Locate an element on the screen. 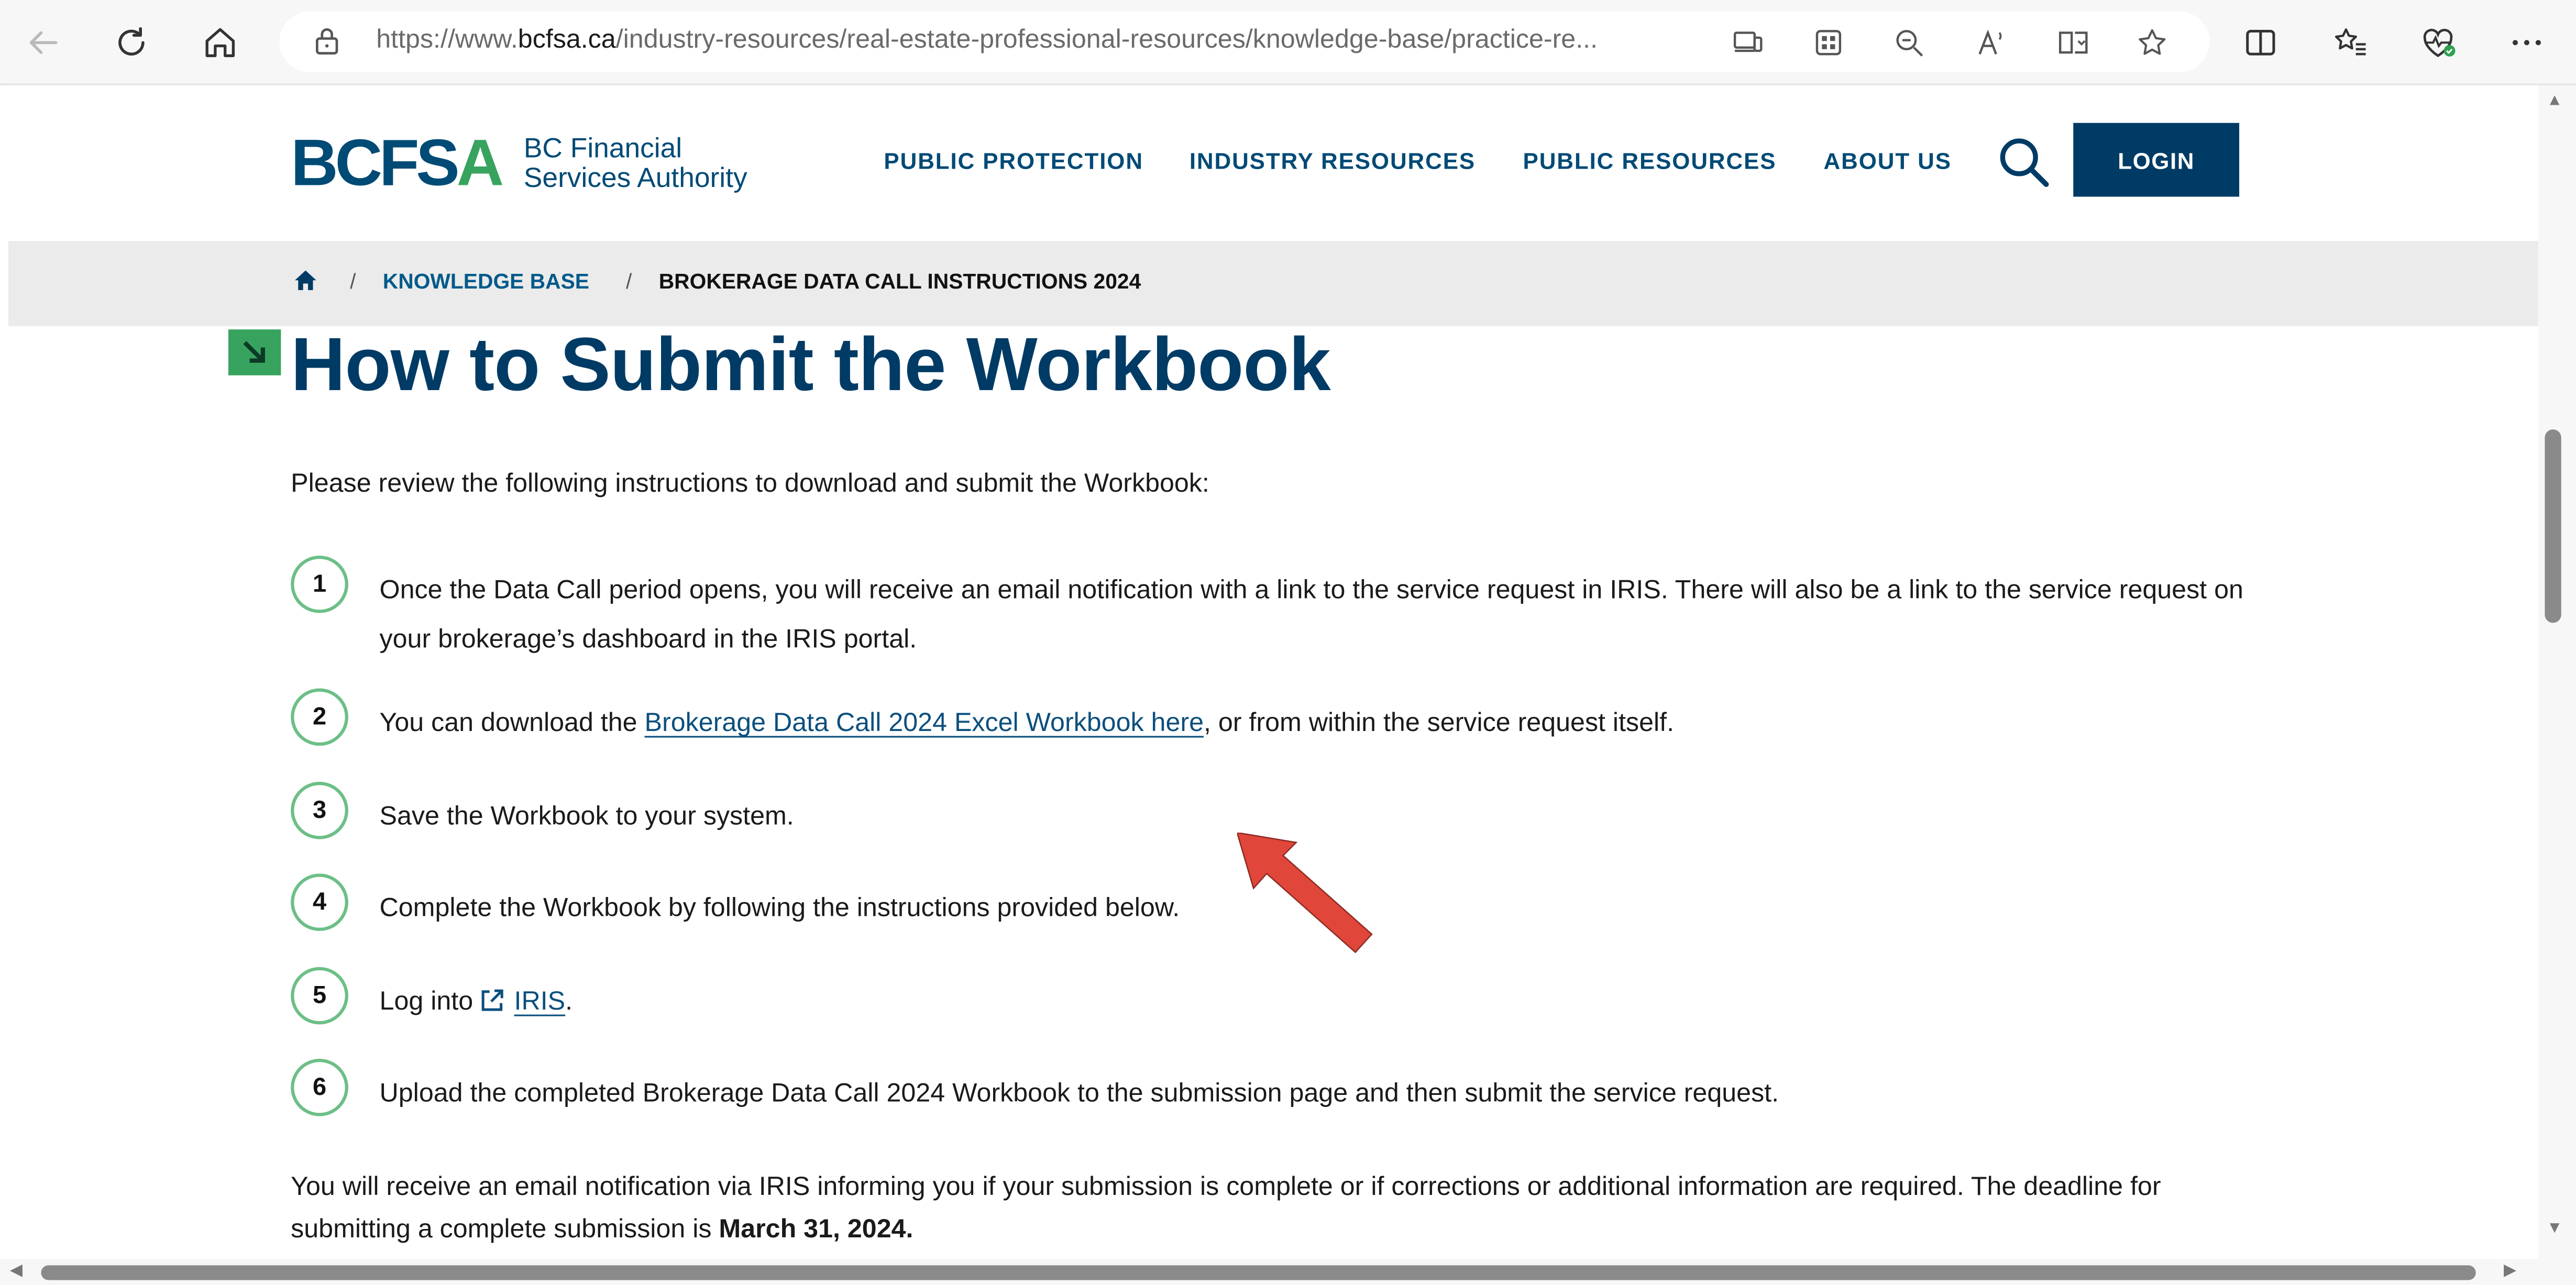 Image resolution: width=2576 pixels, height=1285 pixels. split-screen-icon is located at coordinates (2260, 43).